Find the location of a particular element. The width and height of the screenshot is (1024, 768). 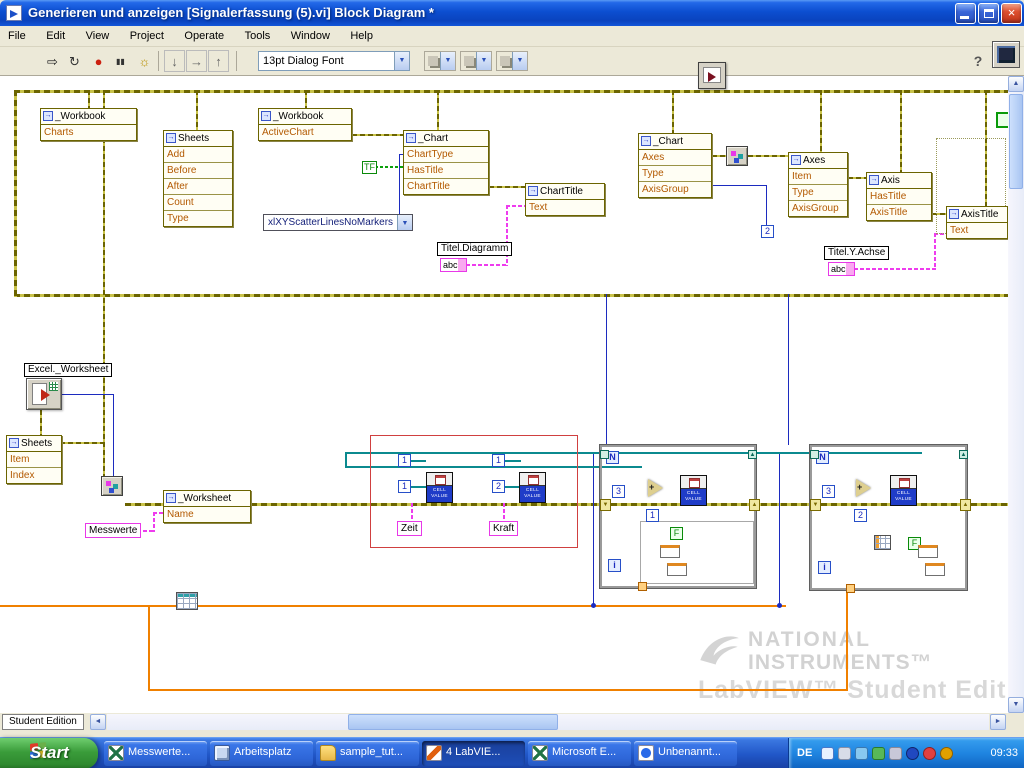

property-node-sheets-item: → Sheets Item Index is located at coordinates (34, 459).